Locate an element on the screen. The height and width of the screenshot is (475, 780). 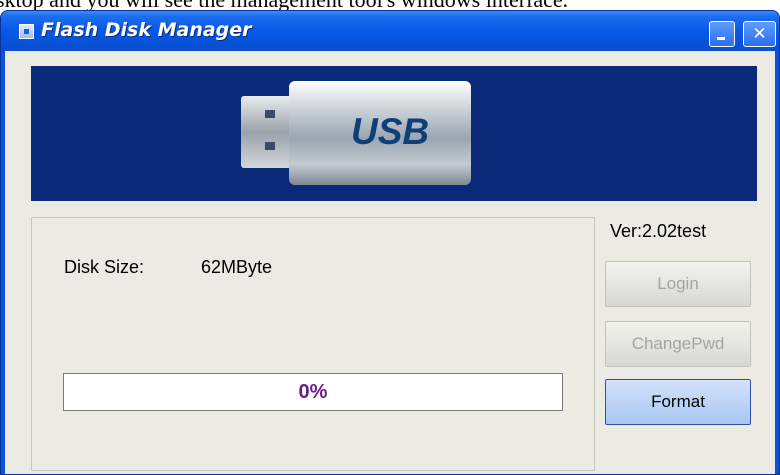
app-menu-icon is located at coordinates (26, 31).